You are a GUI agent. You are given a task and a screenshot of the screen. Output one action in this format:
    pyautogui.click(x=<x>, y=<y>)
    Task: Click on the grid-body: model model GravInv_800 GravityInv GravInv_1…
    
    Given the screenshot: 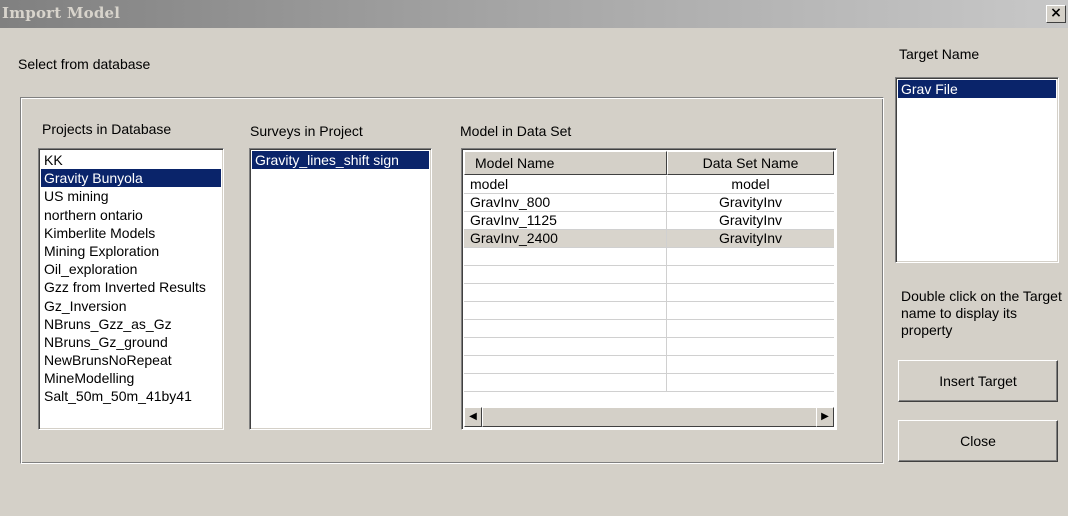 What is the action you would take?
    pyautogui.click(x=649, y=284)
    